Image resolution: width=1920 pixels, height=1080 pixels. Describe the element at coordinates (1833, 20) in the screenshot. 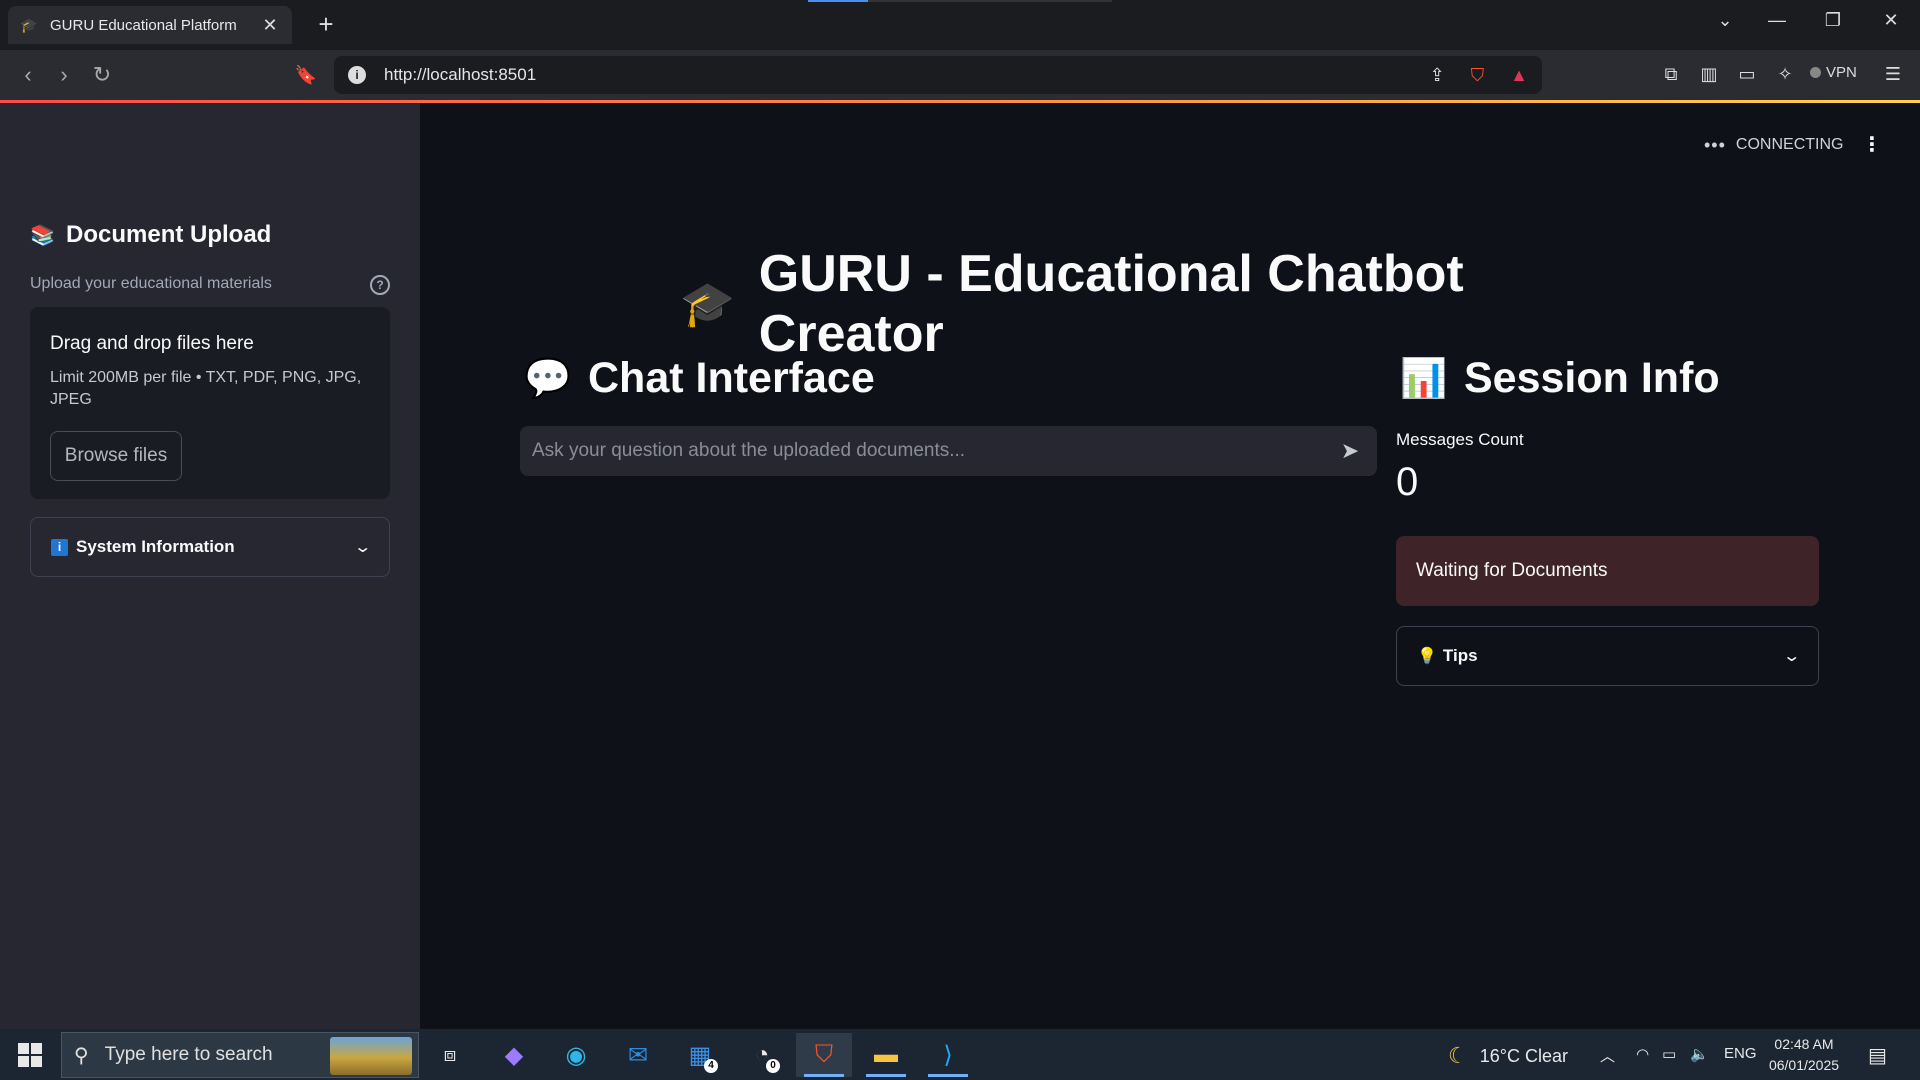

I see `restore-window-icon: ❐` at that location.